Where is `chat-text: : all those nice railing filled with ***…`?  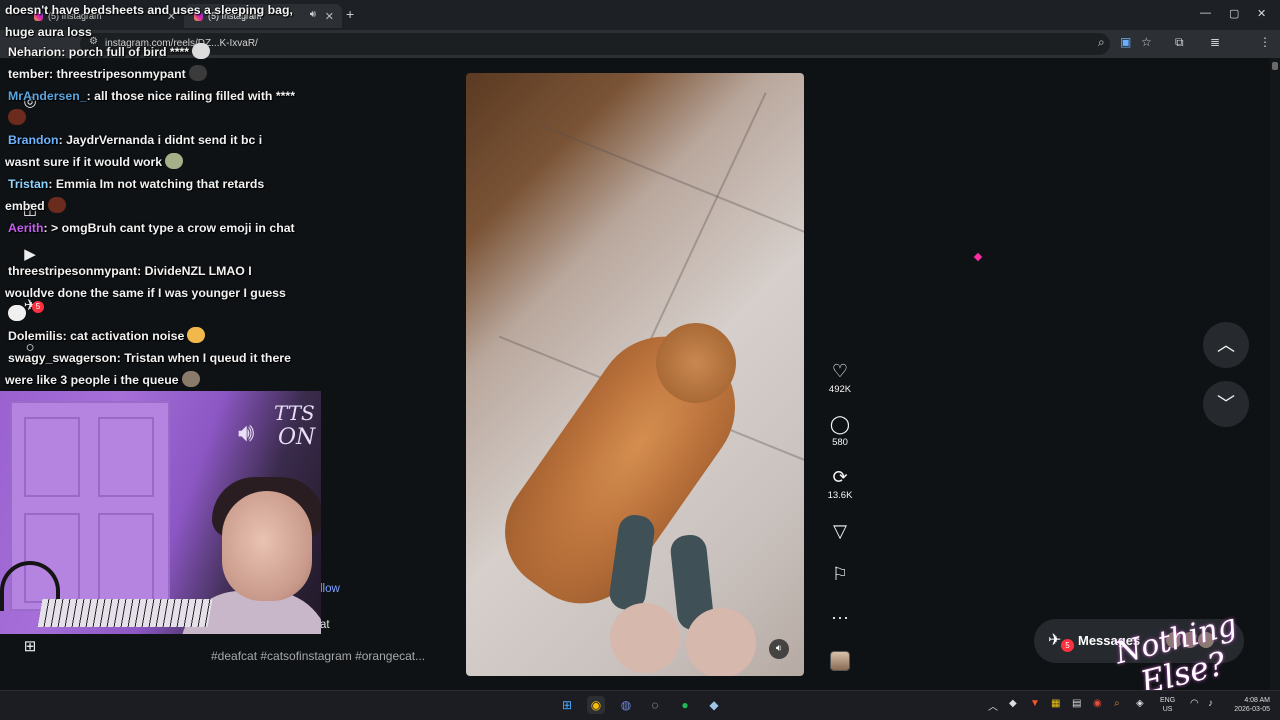
chat-text: : all those nice railing filled with ***… is located at coordinates (190, 96).